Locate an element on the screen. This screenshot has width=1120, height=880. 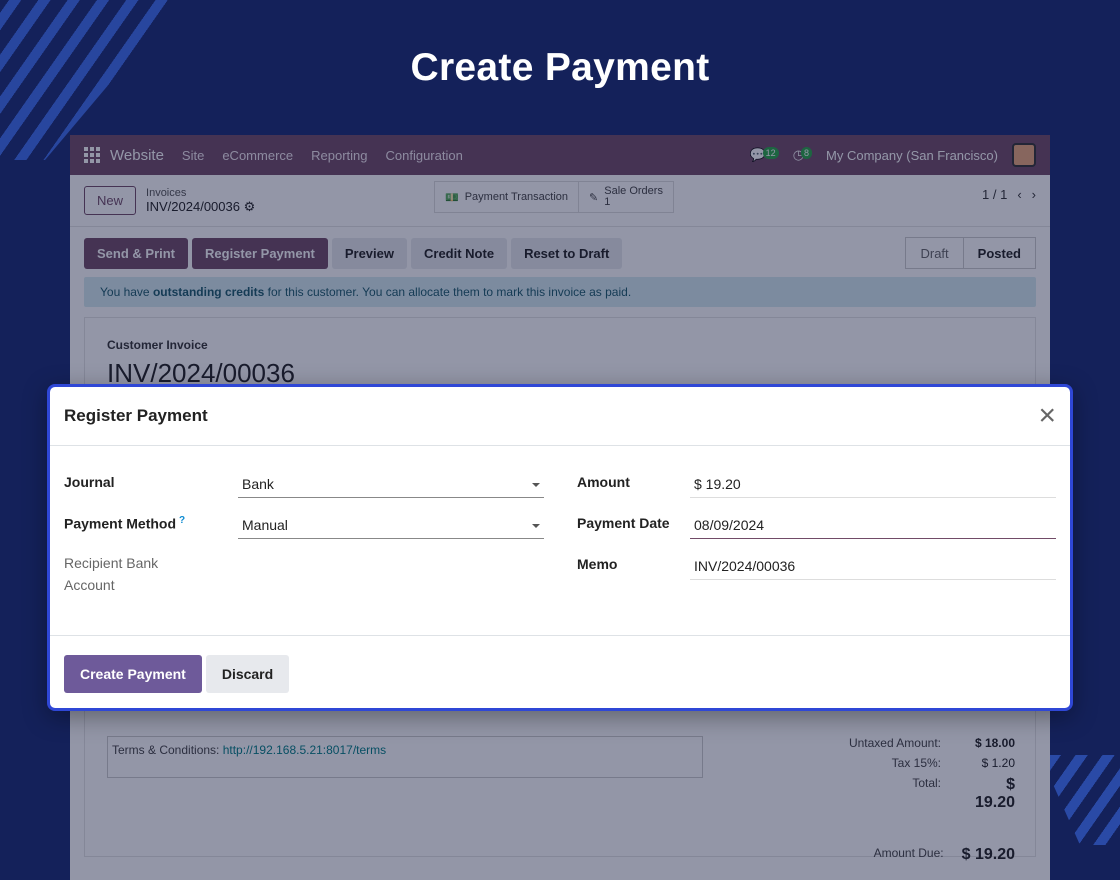
recipient-bank-label-line2: Account is located at coordinates (89, 585).